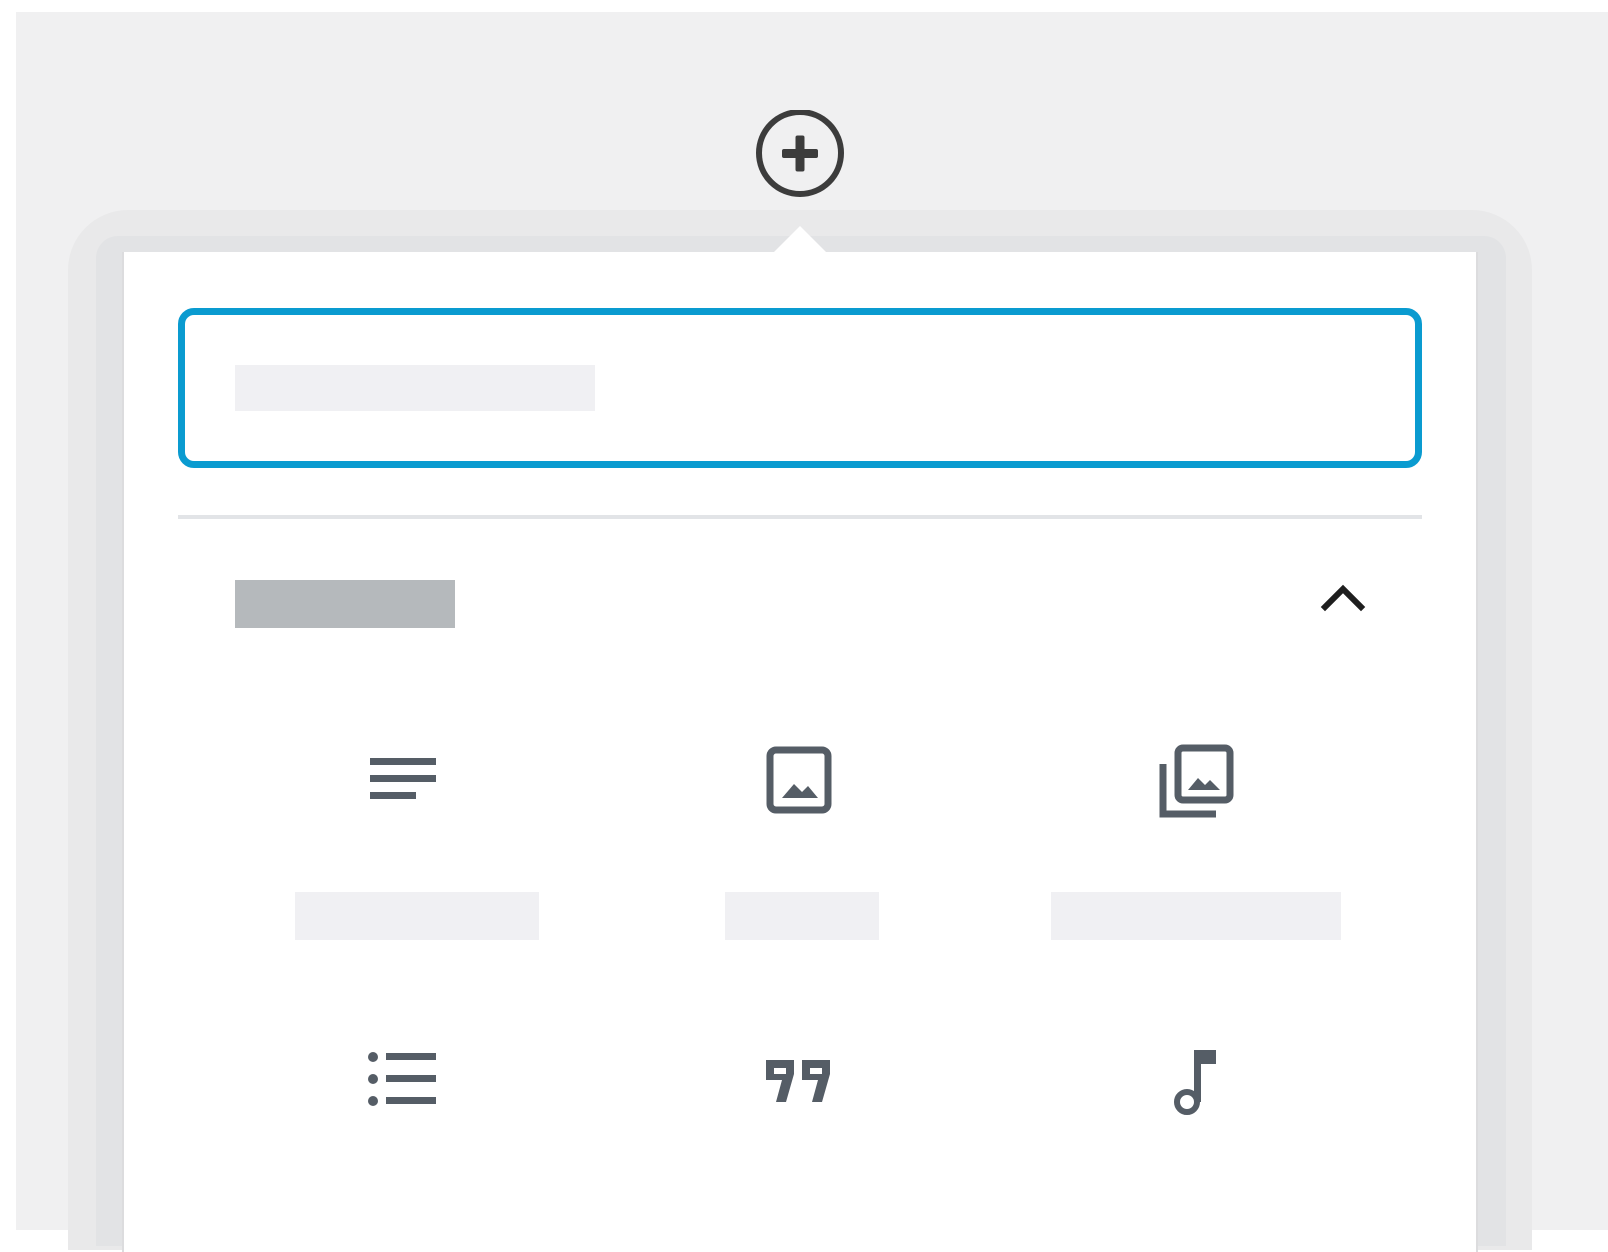 The image size is (1608, 1252). What do you see at coordinates (420, 1130) in the screenshot?
I see `block-item-list` at bounding box center [420, 1130].